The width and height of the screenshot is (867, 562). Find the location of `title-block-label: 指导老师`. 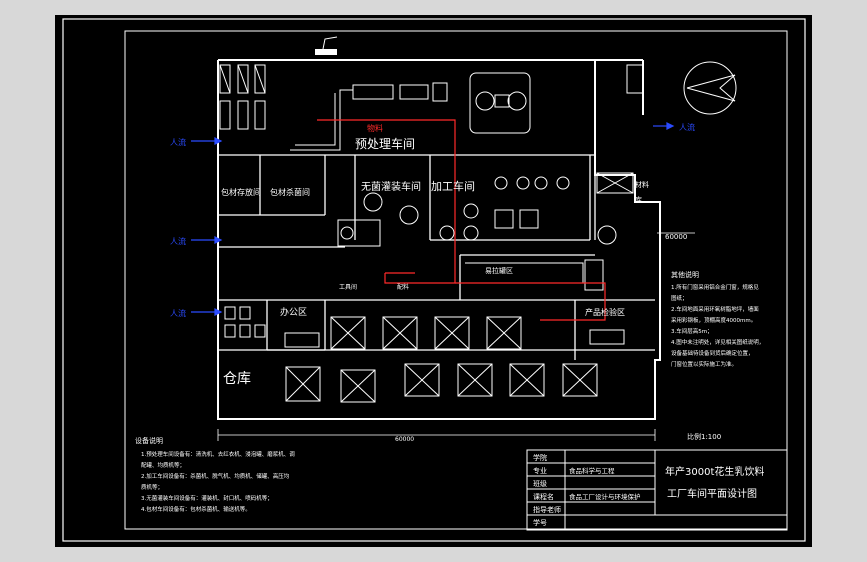

title-block-label: 指导老师 is located at coordinates (547, 509).